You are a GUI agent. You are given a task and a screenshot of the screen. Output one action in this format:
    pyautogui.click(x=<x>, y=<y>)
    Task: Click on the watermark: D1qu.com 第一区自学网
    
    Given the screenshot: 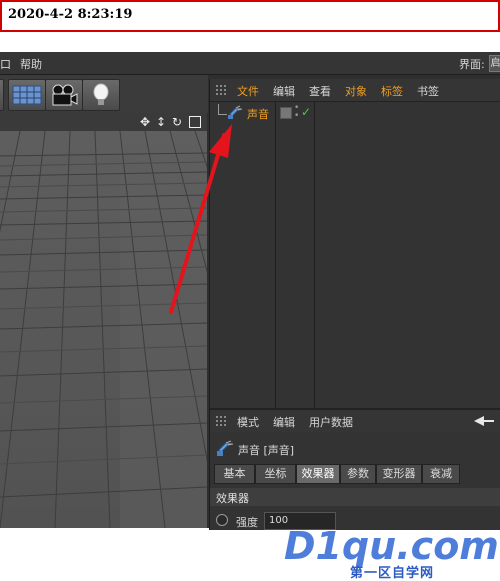 What is the action you would take?
    pyautogui.click(x=392, y=552)
    